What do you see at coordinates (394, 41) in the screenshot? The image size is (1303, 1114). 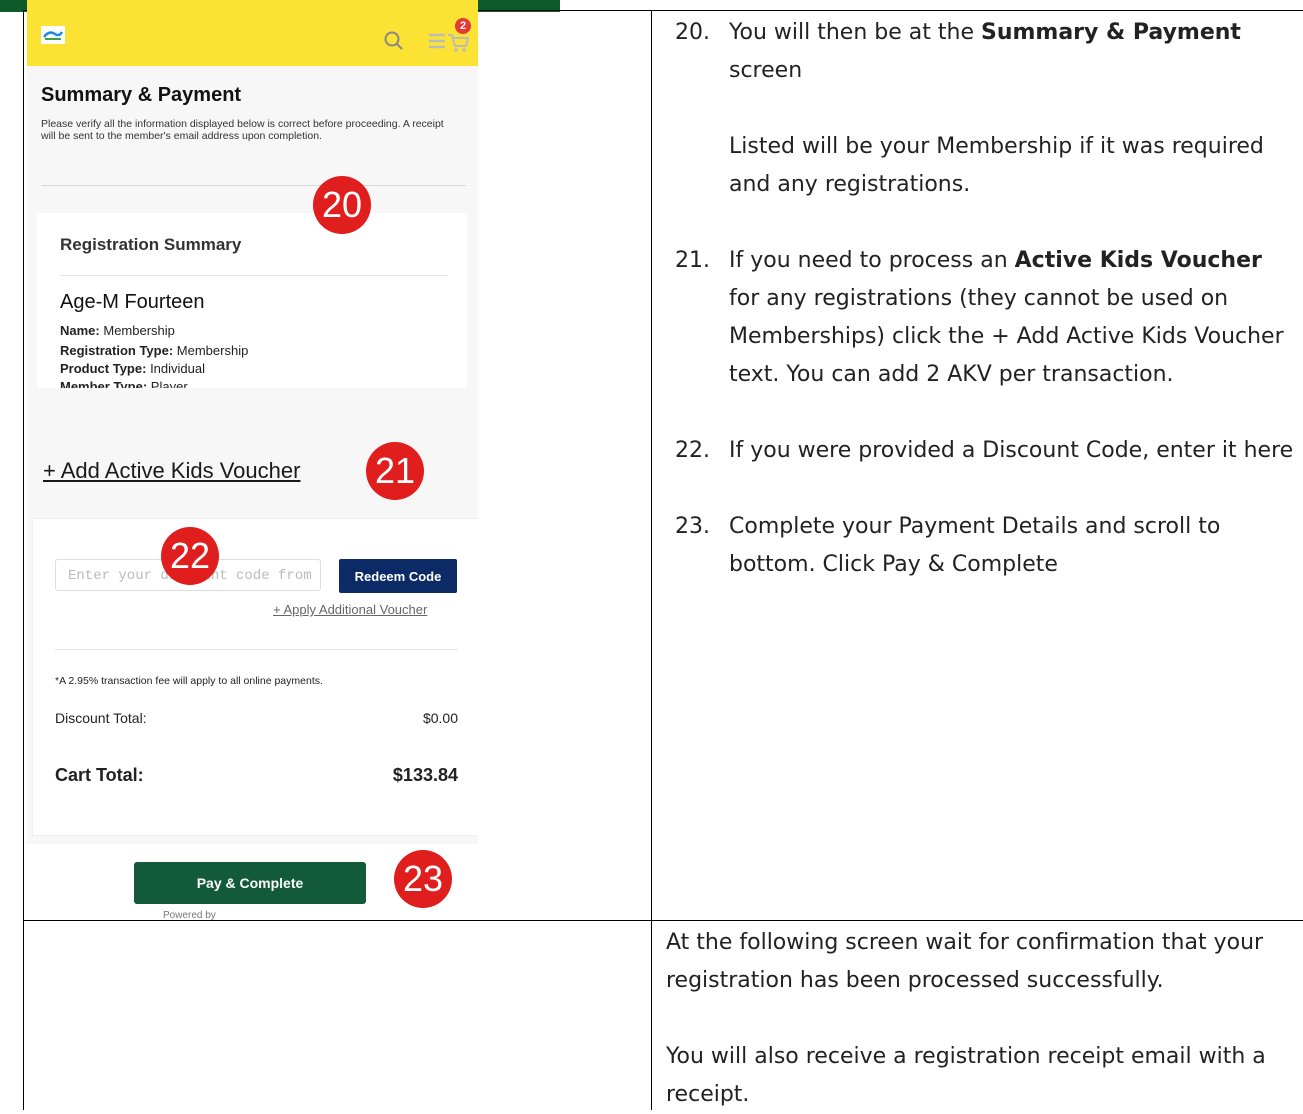 I see `search-icon` at bounding box center [394, 41].